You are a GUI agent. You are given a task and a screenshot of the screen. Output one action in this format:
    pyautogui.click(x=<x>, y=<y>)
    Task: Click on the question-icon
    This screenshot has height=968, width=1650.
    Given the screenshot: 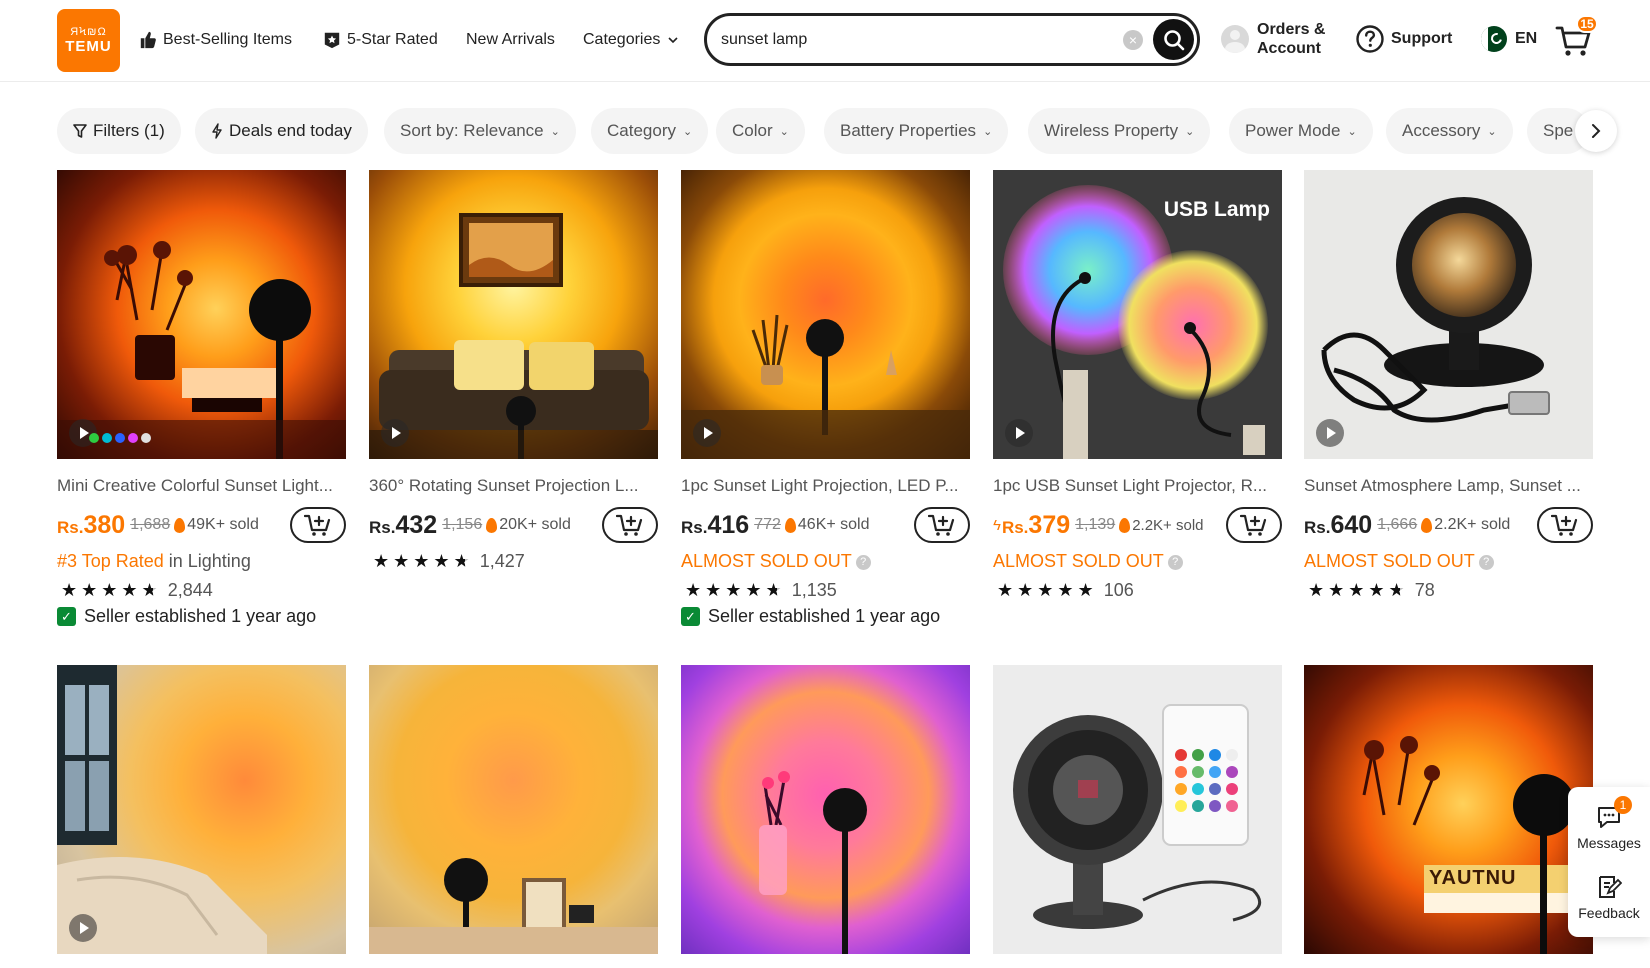 What is the action you would take?
    pyautogui.click(x=1370, y=39)
    